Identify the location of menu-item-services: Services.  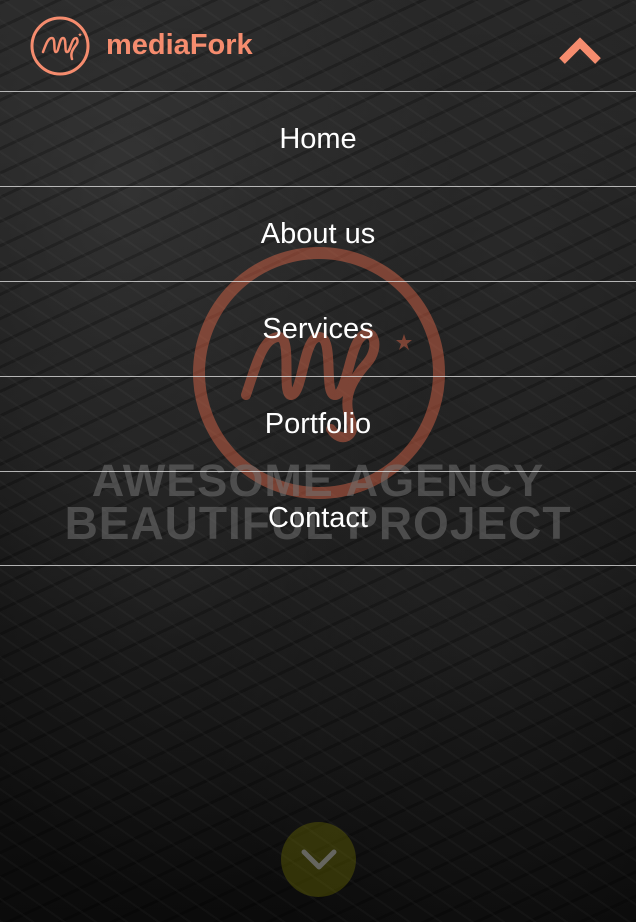
(318, 328).